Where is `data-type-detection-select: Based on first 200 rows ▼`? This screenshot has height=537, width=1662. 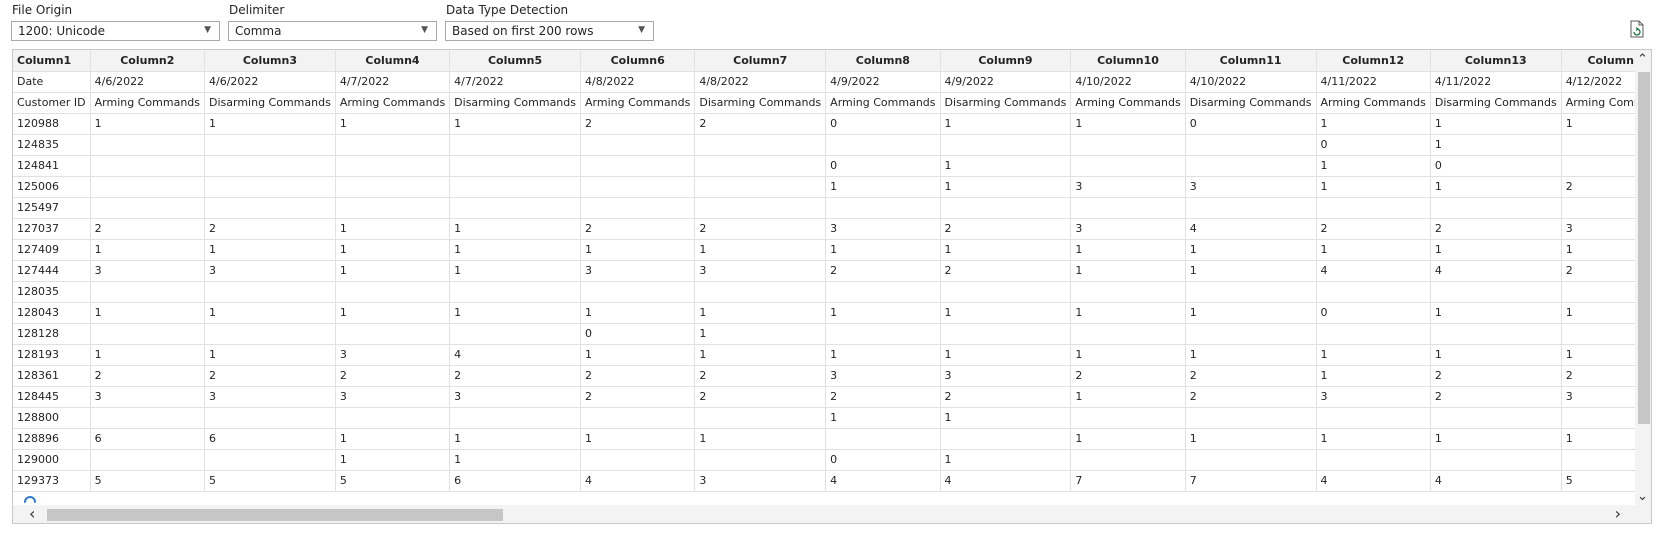 data-type-detection-select: Based on first 200 rows ▼ is located at coordinates (549, 31).